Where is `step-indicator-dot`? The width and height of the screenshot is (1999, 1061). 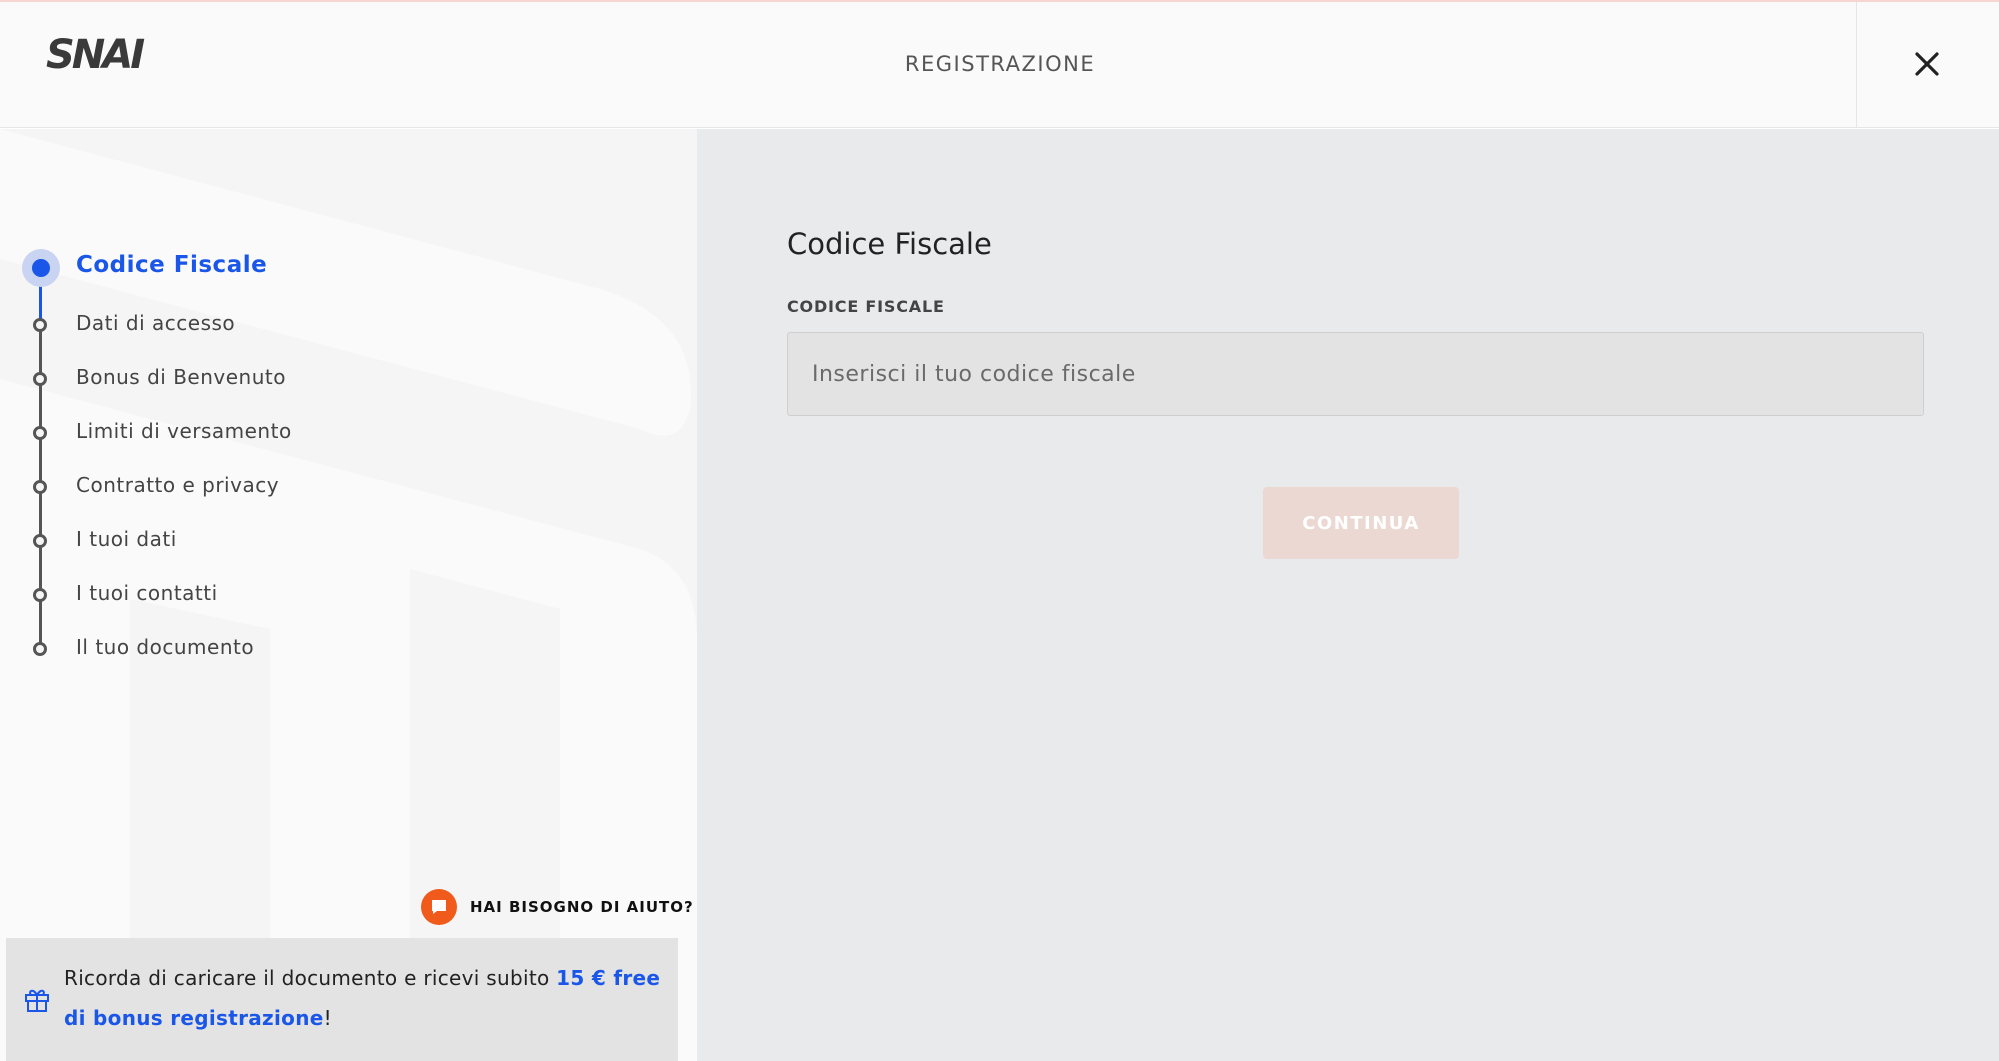
step-indicator-dot is located at coordinates (41, 268).